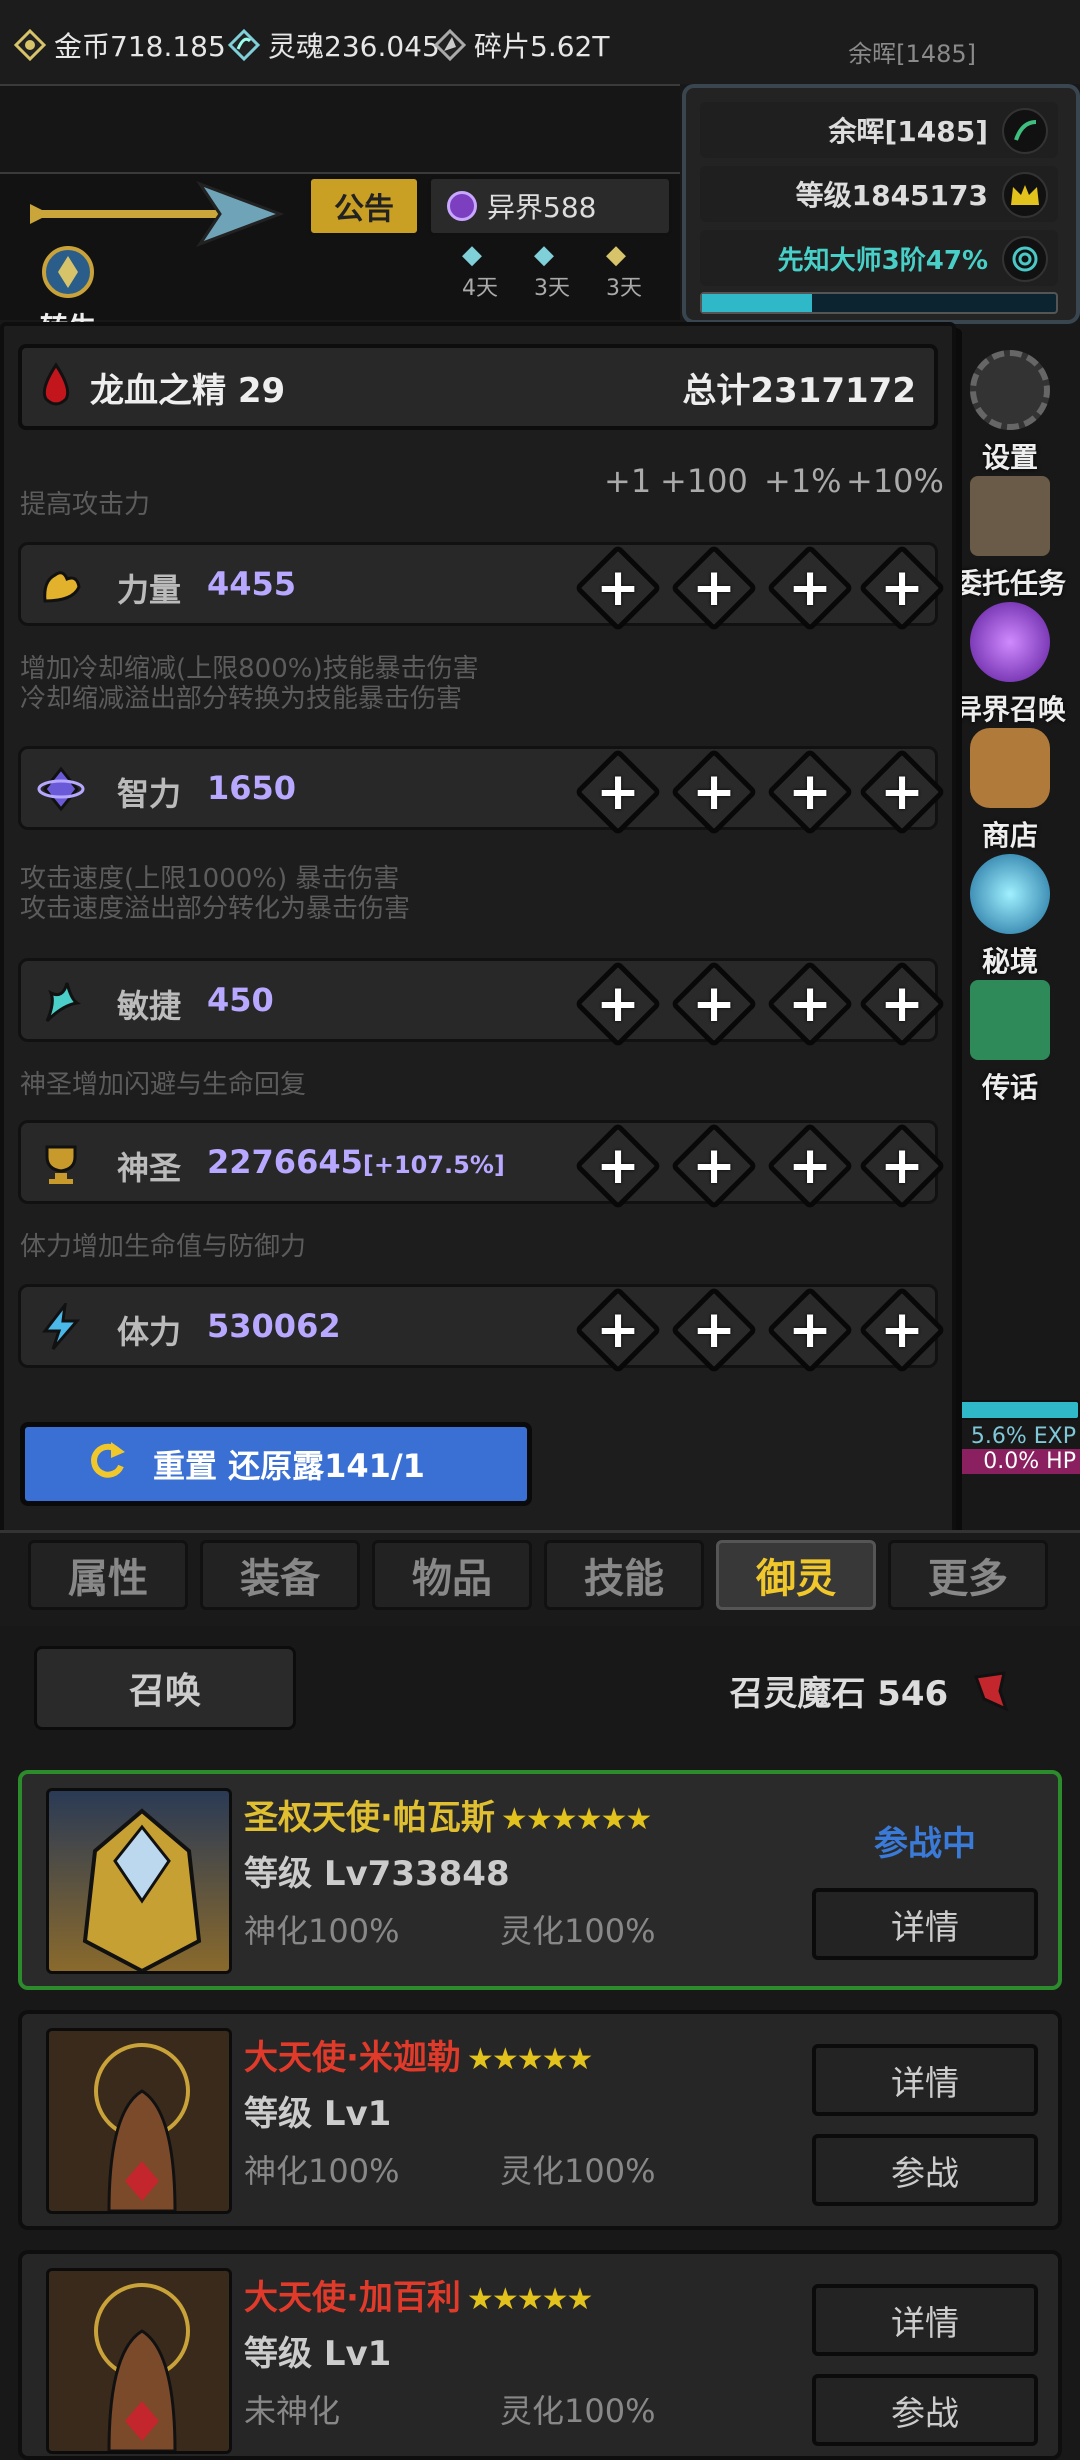 The height and width of the screenshot is (2460, 1080). What do you see at coordinates (61, 585) in the screenshot?
I see `strength-arm-icon` at bounding box center [61, 585].